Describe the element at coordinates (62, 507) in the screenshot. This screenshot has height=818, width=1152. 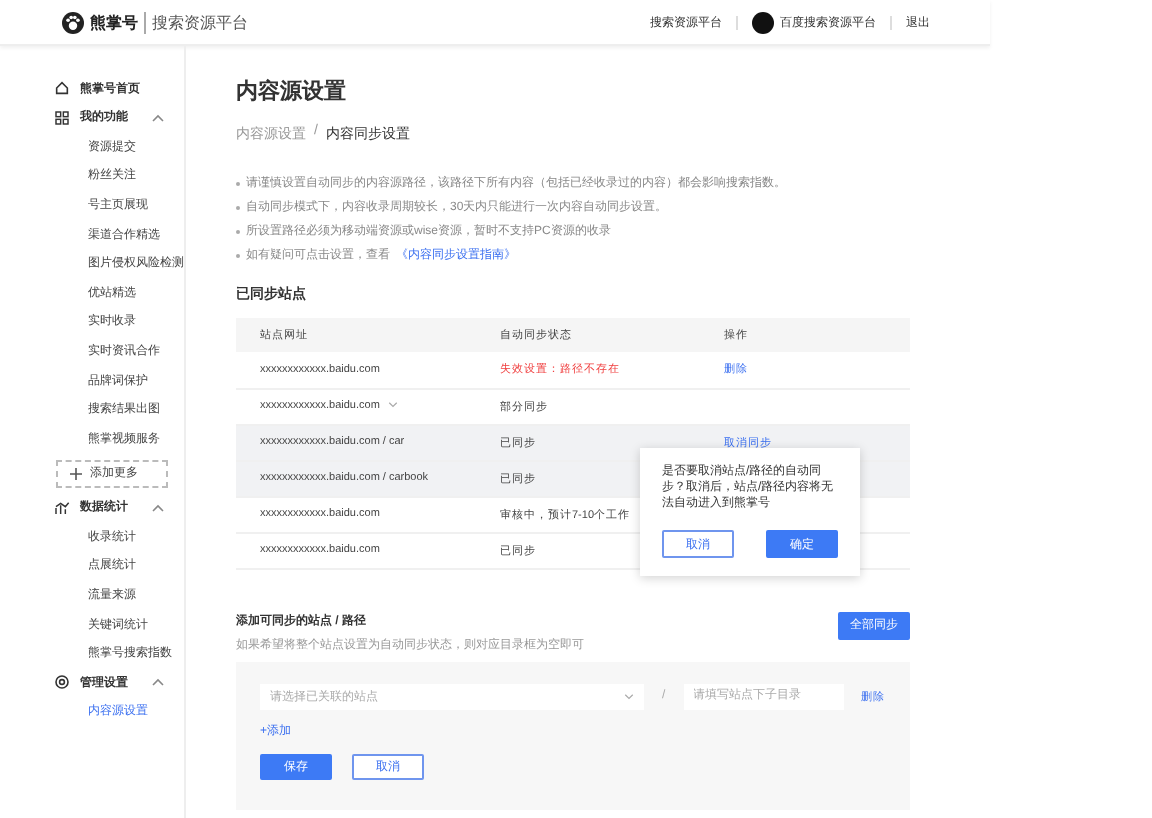
I see `chart-icon` at that location.